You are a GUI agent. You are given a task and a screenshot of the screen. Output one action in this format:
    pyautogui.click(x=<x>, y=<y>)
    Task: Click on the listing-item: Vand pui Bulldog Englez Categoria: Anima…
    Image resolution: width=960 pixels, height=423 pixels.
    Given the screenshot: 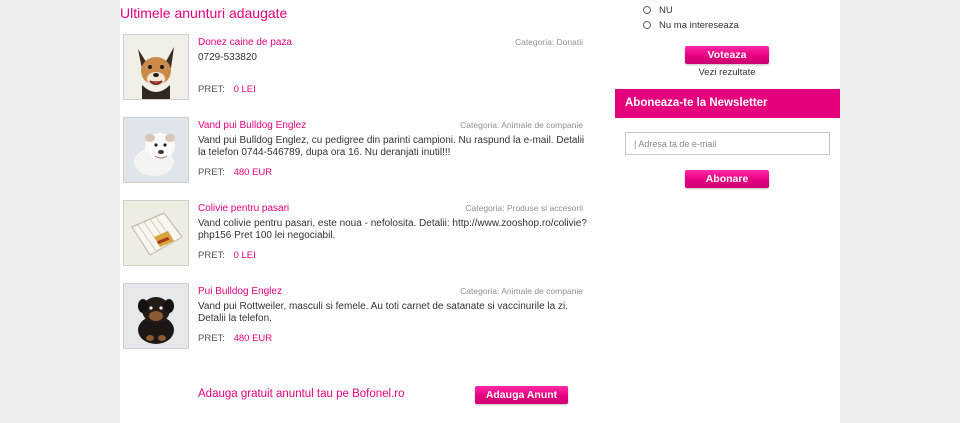 What is the action you would take?
    pyautogui.click(x=353, y=151)
    